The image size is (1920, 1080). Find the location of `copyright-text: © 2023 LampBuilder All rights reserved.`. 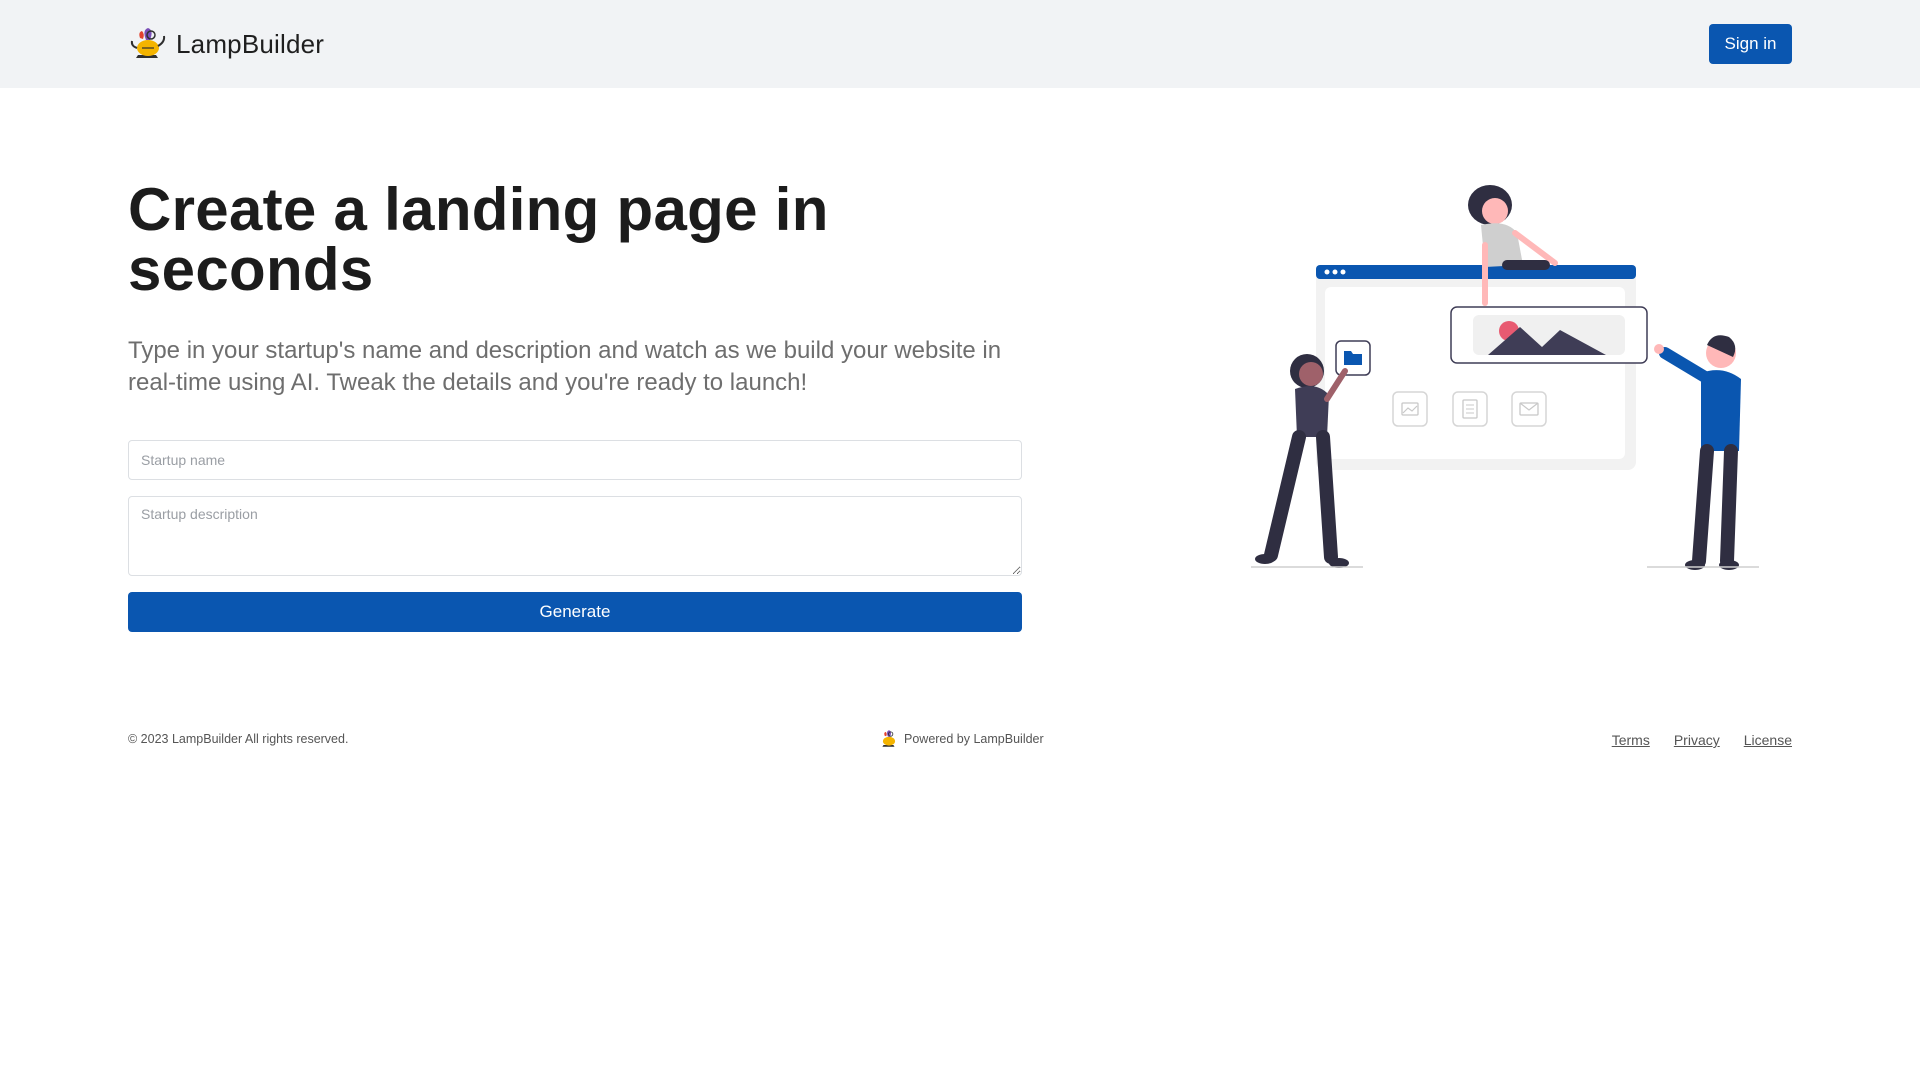

copyright-text: © 2023 LampBuilder All rights reserved. is located at coordinates (238, 739).